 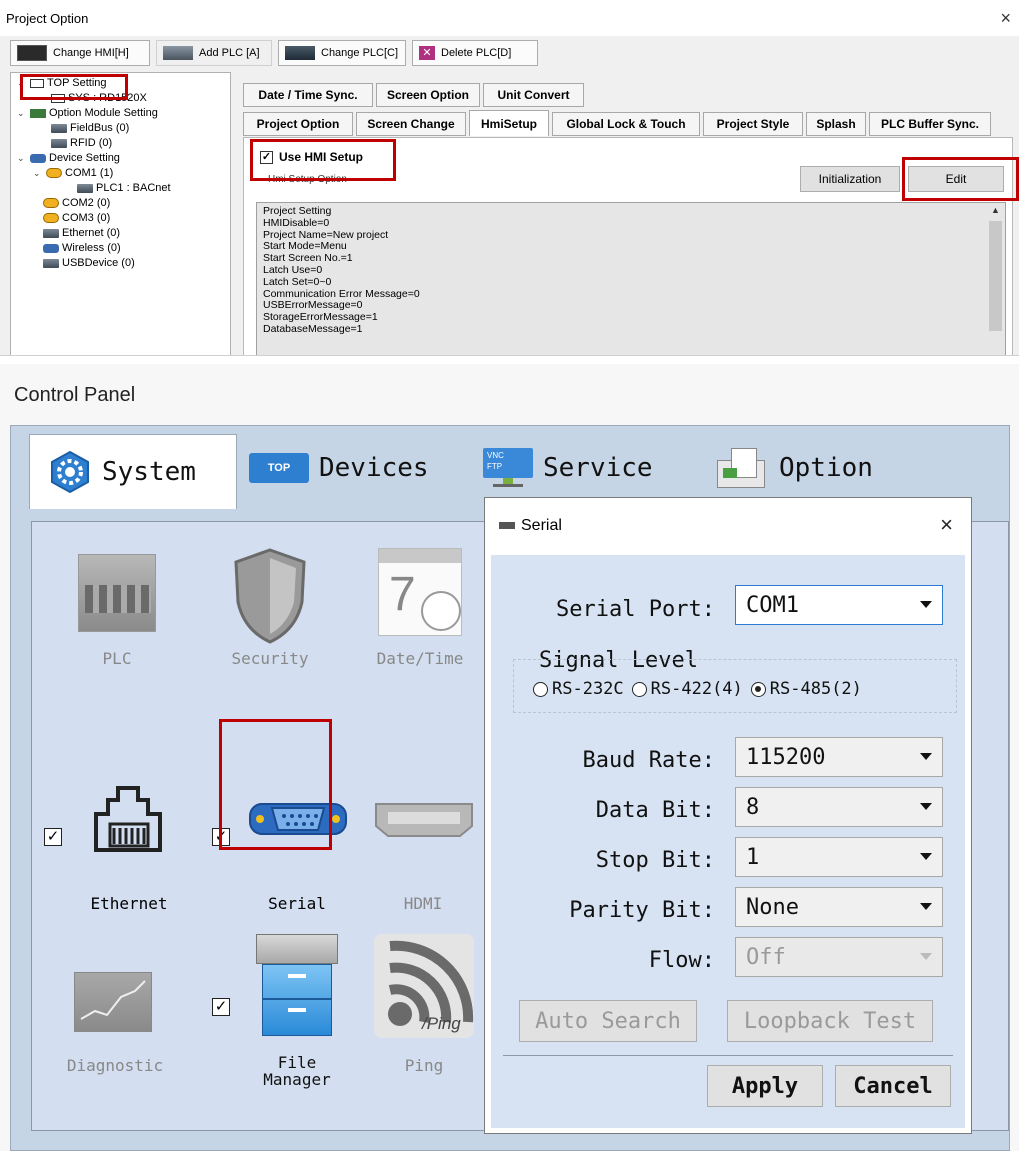 I want to click on ping-wifi-icon: /Ping, so click(x=424, y=986).